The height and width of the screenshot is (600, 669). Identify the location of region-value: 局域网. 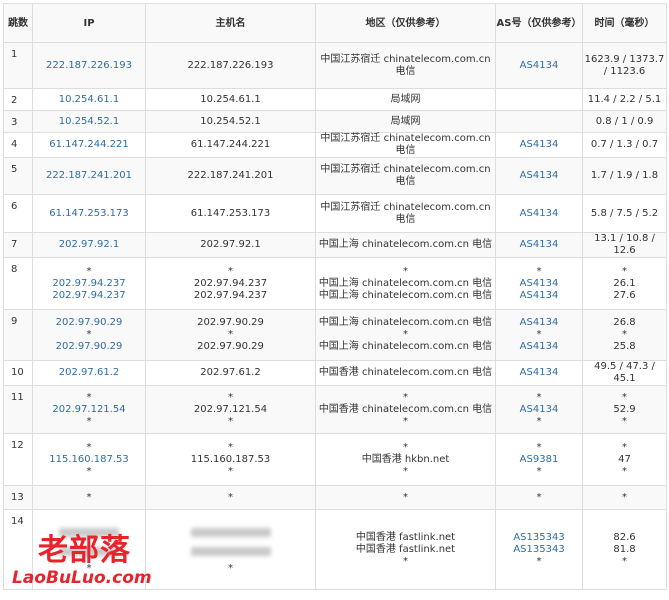
(405, 99).